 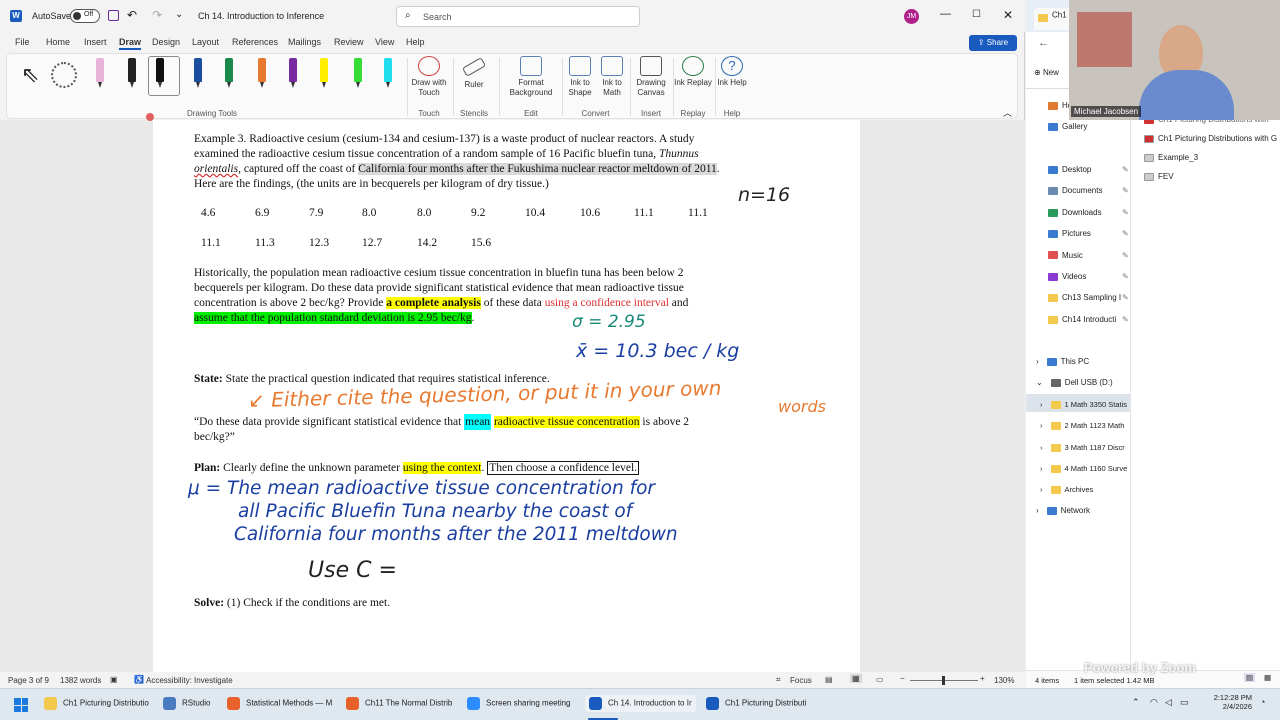 What do you see at coordinates (384, 42) in the screenshot?
I see `menu-view: View` at bounding box center [384, 42].